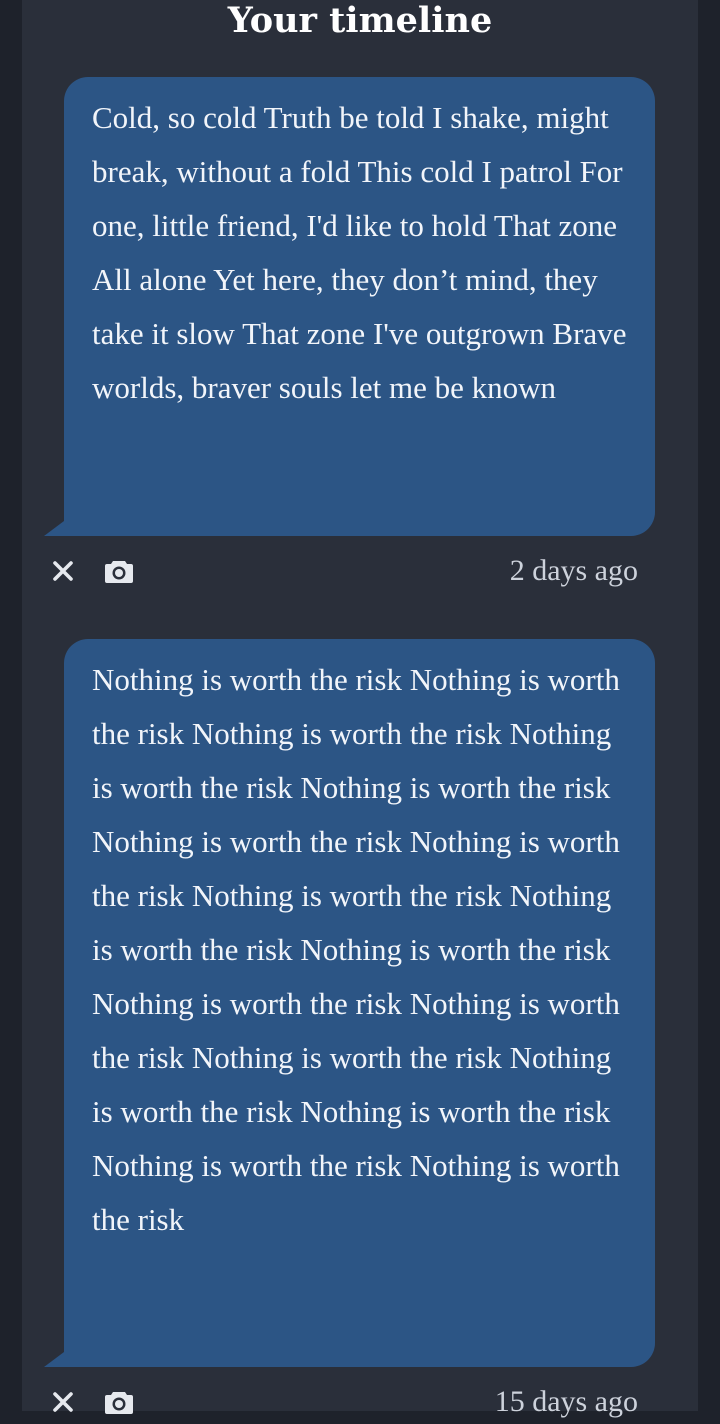 This screenshot has height=1424, width=720. What do you see at coordinates (566, 1401) in the screenshot?
I see `post-timestamp: 15 days ago` at bounding box center [566, 1401].